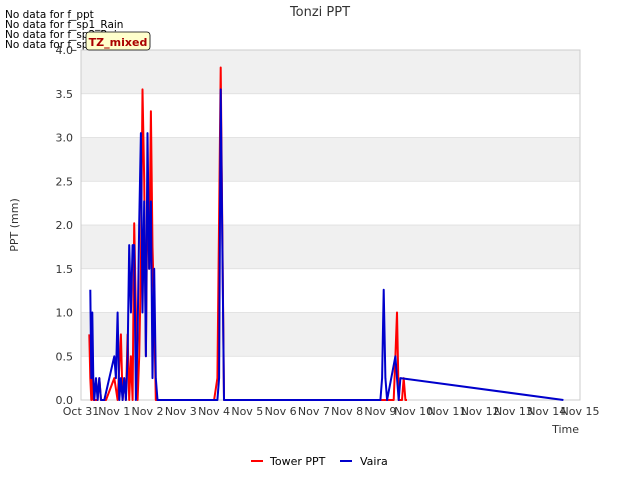  I want to click on chart-title: Tonzi PPT, so click(319, 12).